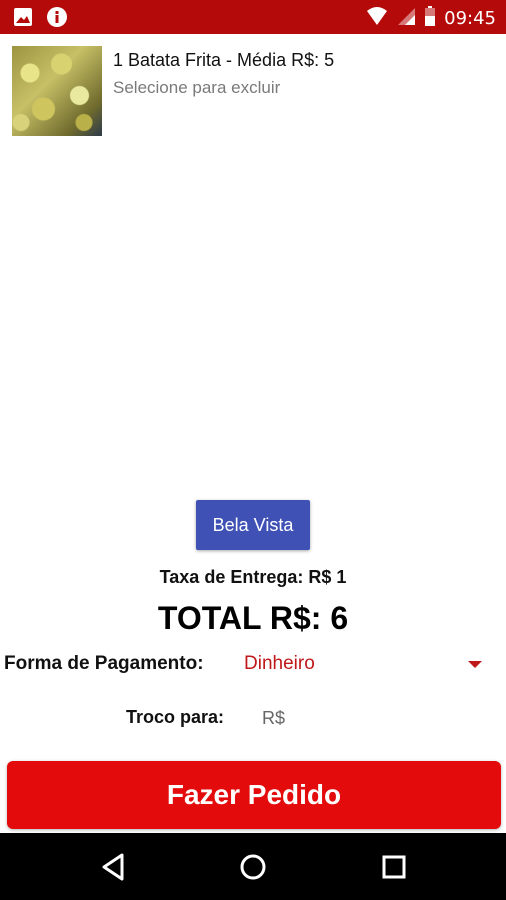  I want to click on status-bar: 09:45, so click(253, 17).